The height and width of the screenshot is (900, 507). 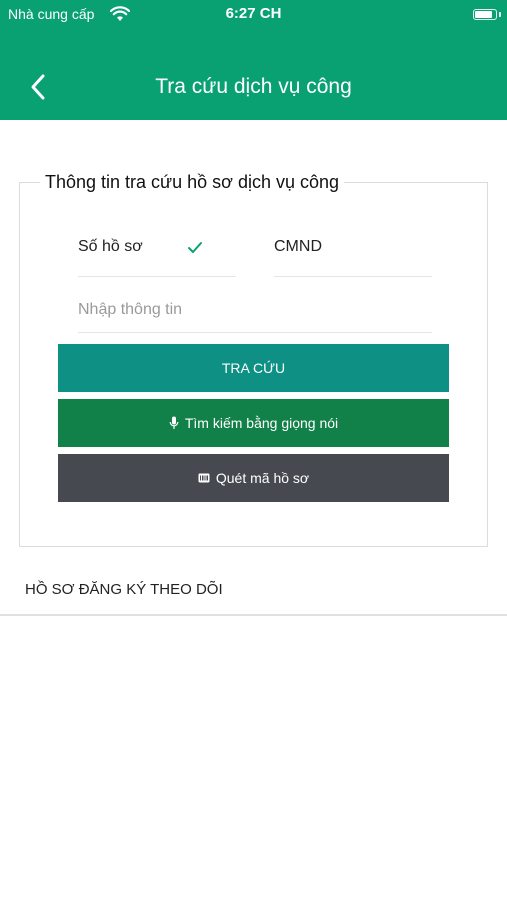 I want to click on battery-icon, so click(x=485, y=14).